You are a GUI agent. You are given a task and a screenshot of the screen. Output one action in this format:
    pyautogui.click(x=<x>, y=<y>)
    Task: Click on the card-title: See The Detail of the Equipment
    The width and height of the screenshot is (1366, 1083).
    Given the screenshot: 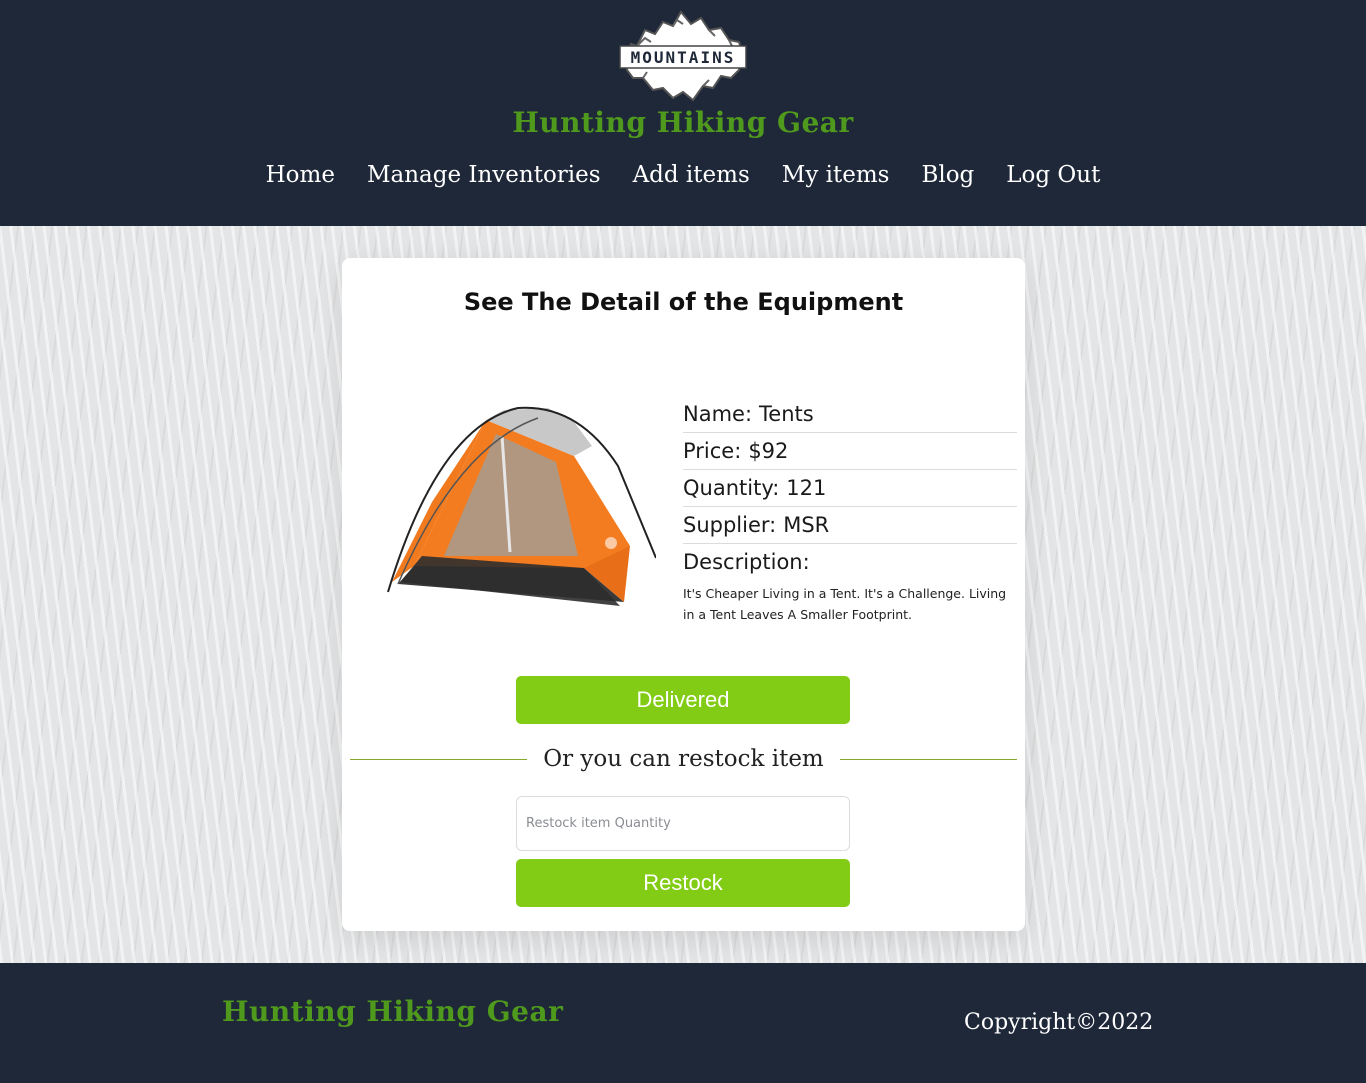 What is the action you would take?
    pyautogui.click(x=683, y=302)
    